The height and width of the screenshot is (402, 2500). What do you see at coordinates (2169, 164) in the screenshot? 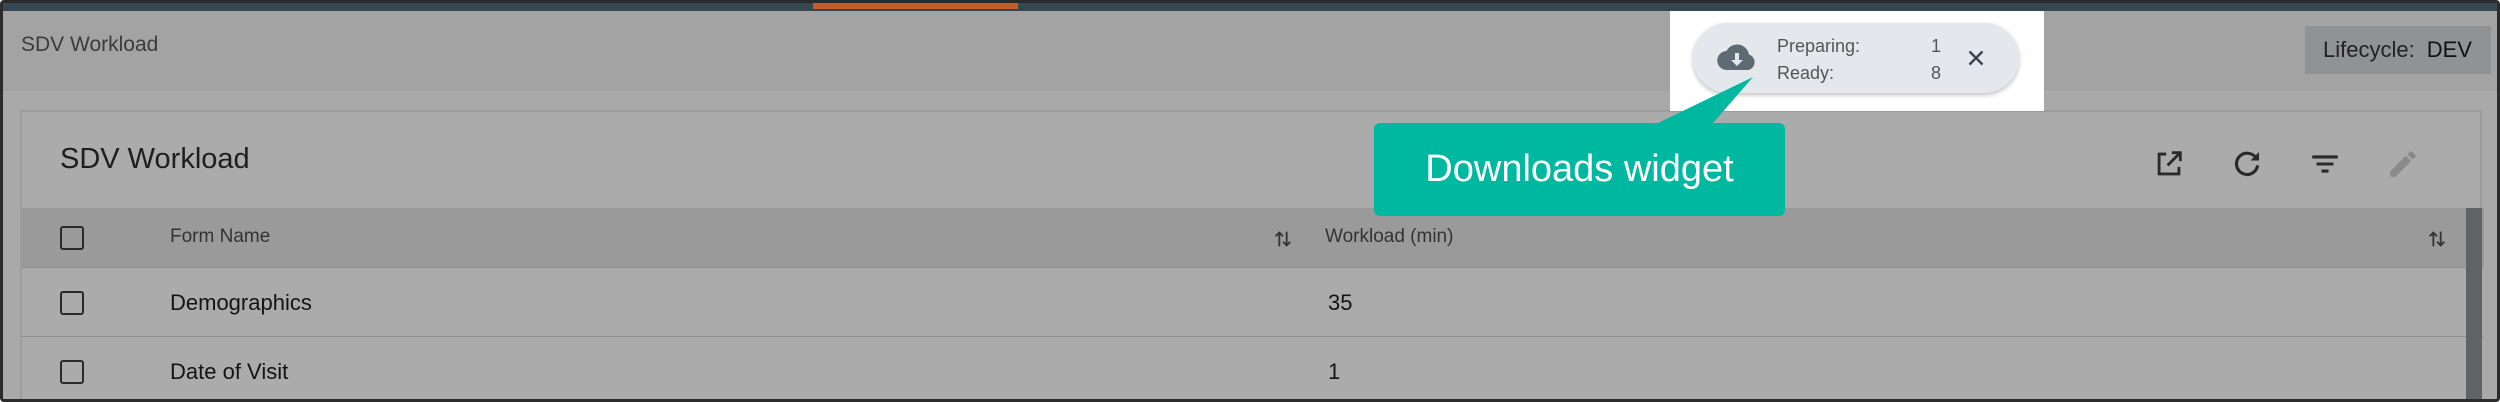
I see `external-link-icon` at bounding box center [2169, 164].